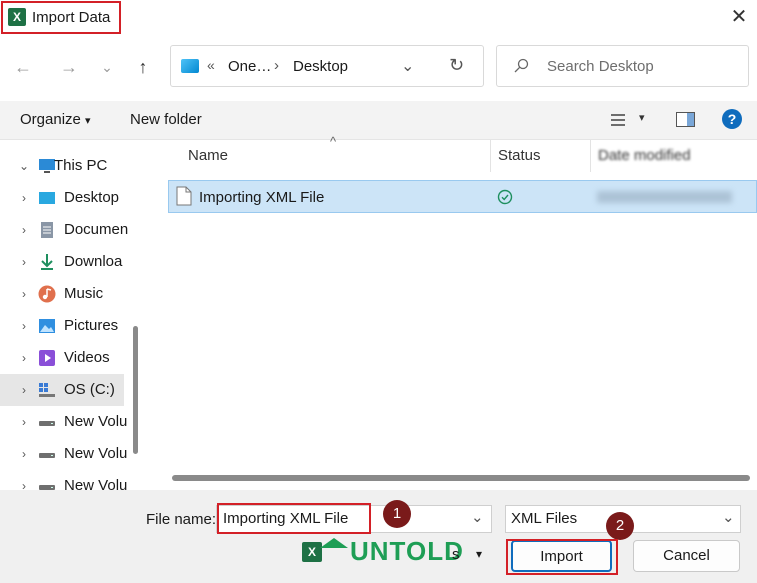  What do you see at coordinates (50, 119) in the screenshot?
I see `organize-label: Organize` at bounding box center [50, 119].